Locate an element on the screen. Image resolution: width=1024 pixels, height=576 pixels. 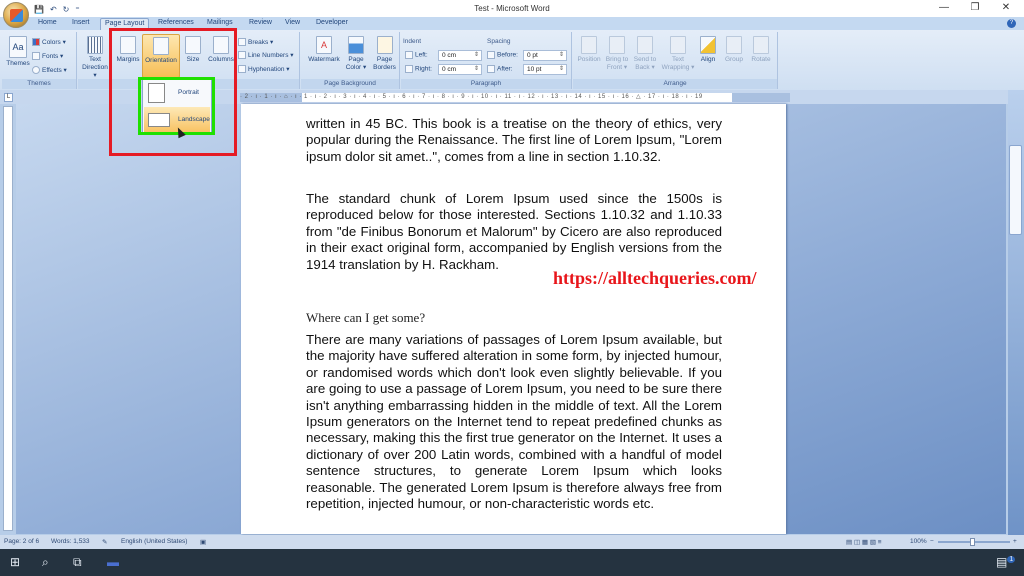
tab-insert: Insert is located at coordinates (81, 22).